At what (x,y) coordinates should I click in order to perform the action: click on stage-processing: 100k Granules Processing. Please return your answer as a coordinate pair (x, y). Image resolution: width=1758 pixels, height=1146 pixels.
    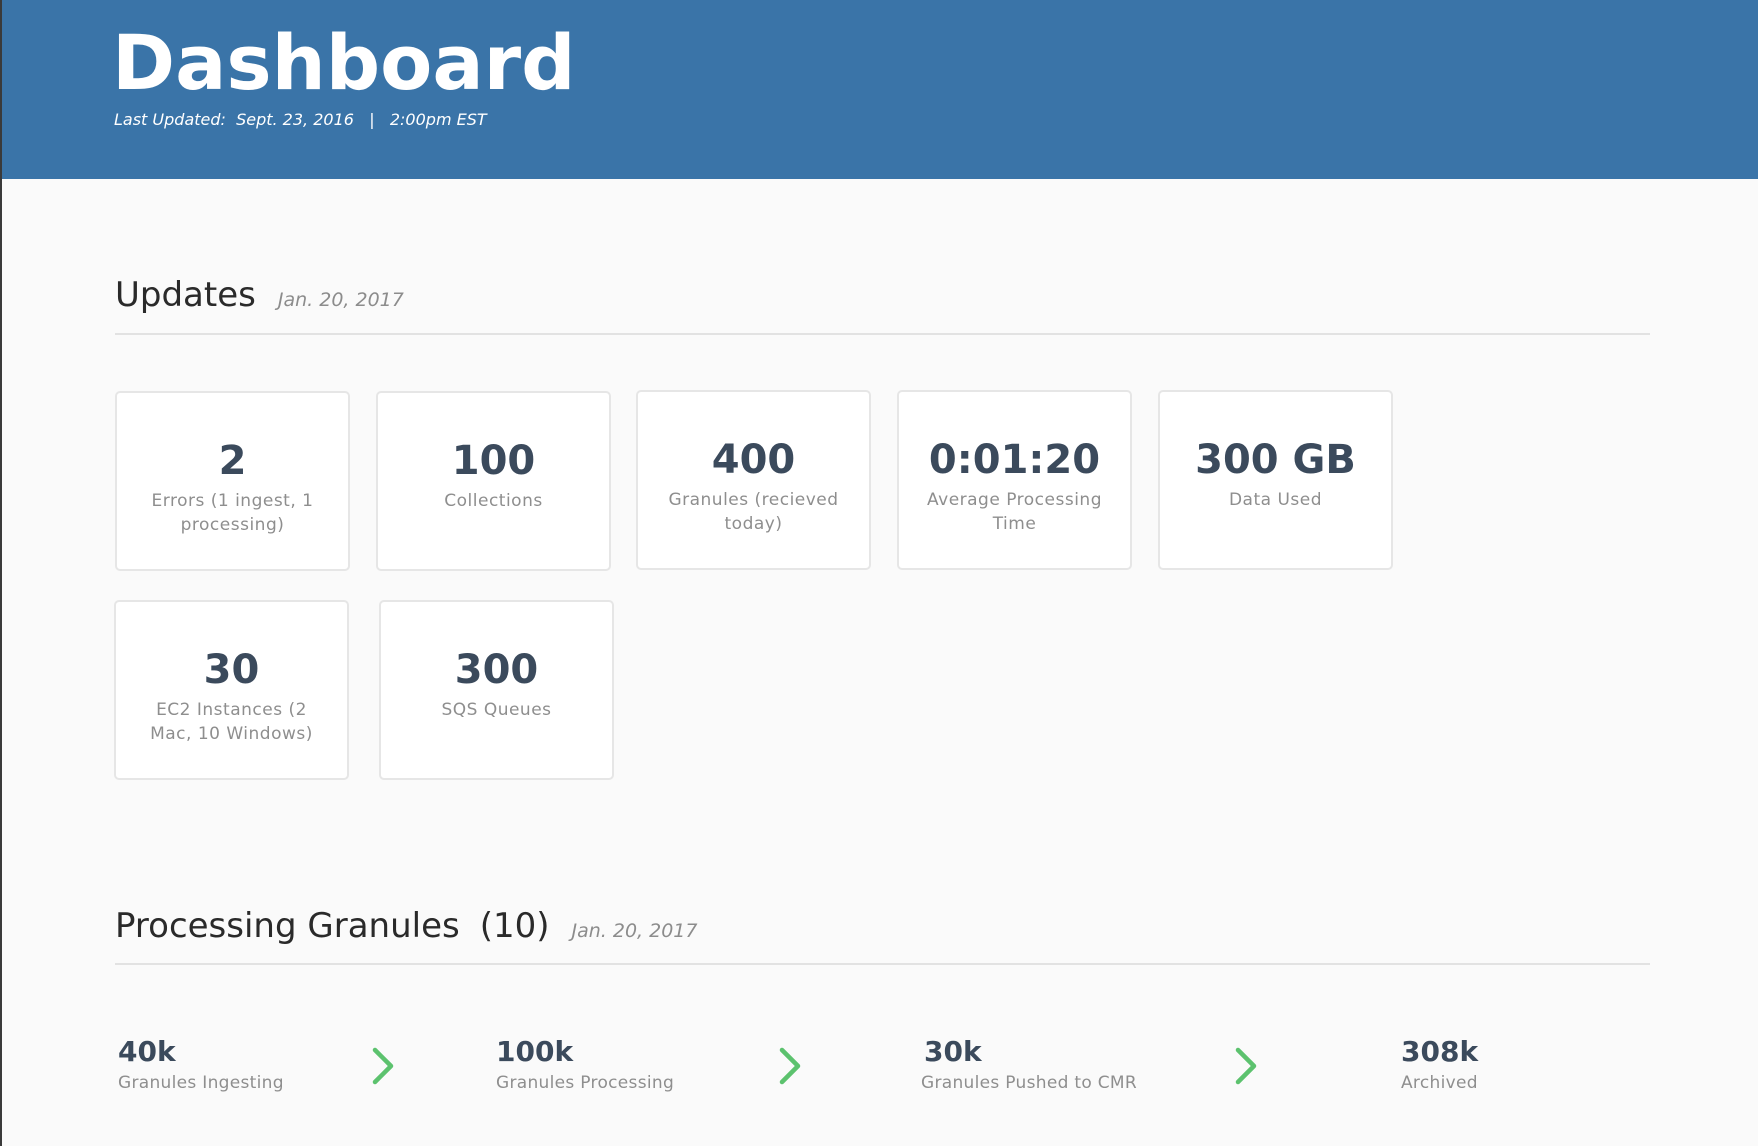
    Looking at the image, I should click on (585, 1063).